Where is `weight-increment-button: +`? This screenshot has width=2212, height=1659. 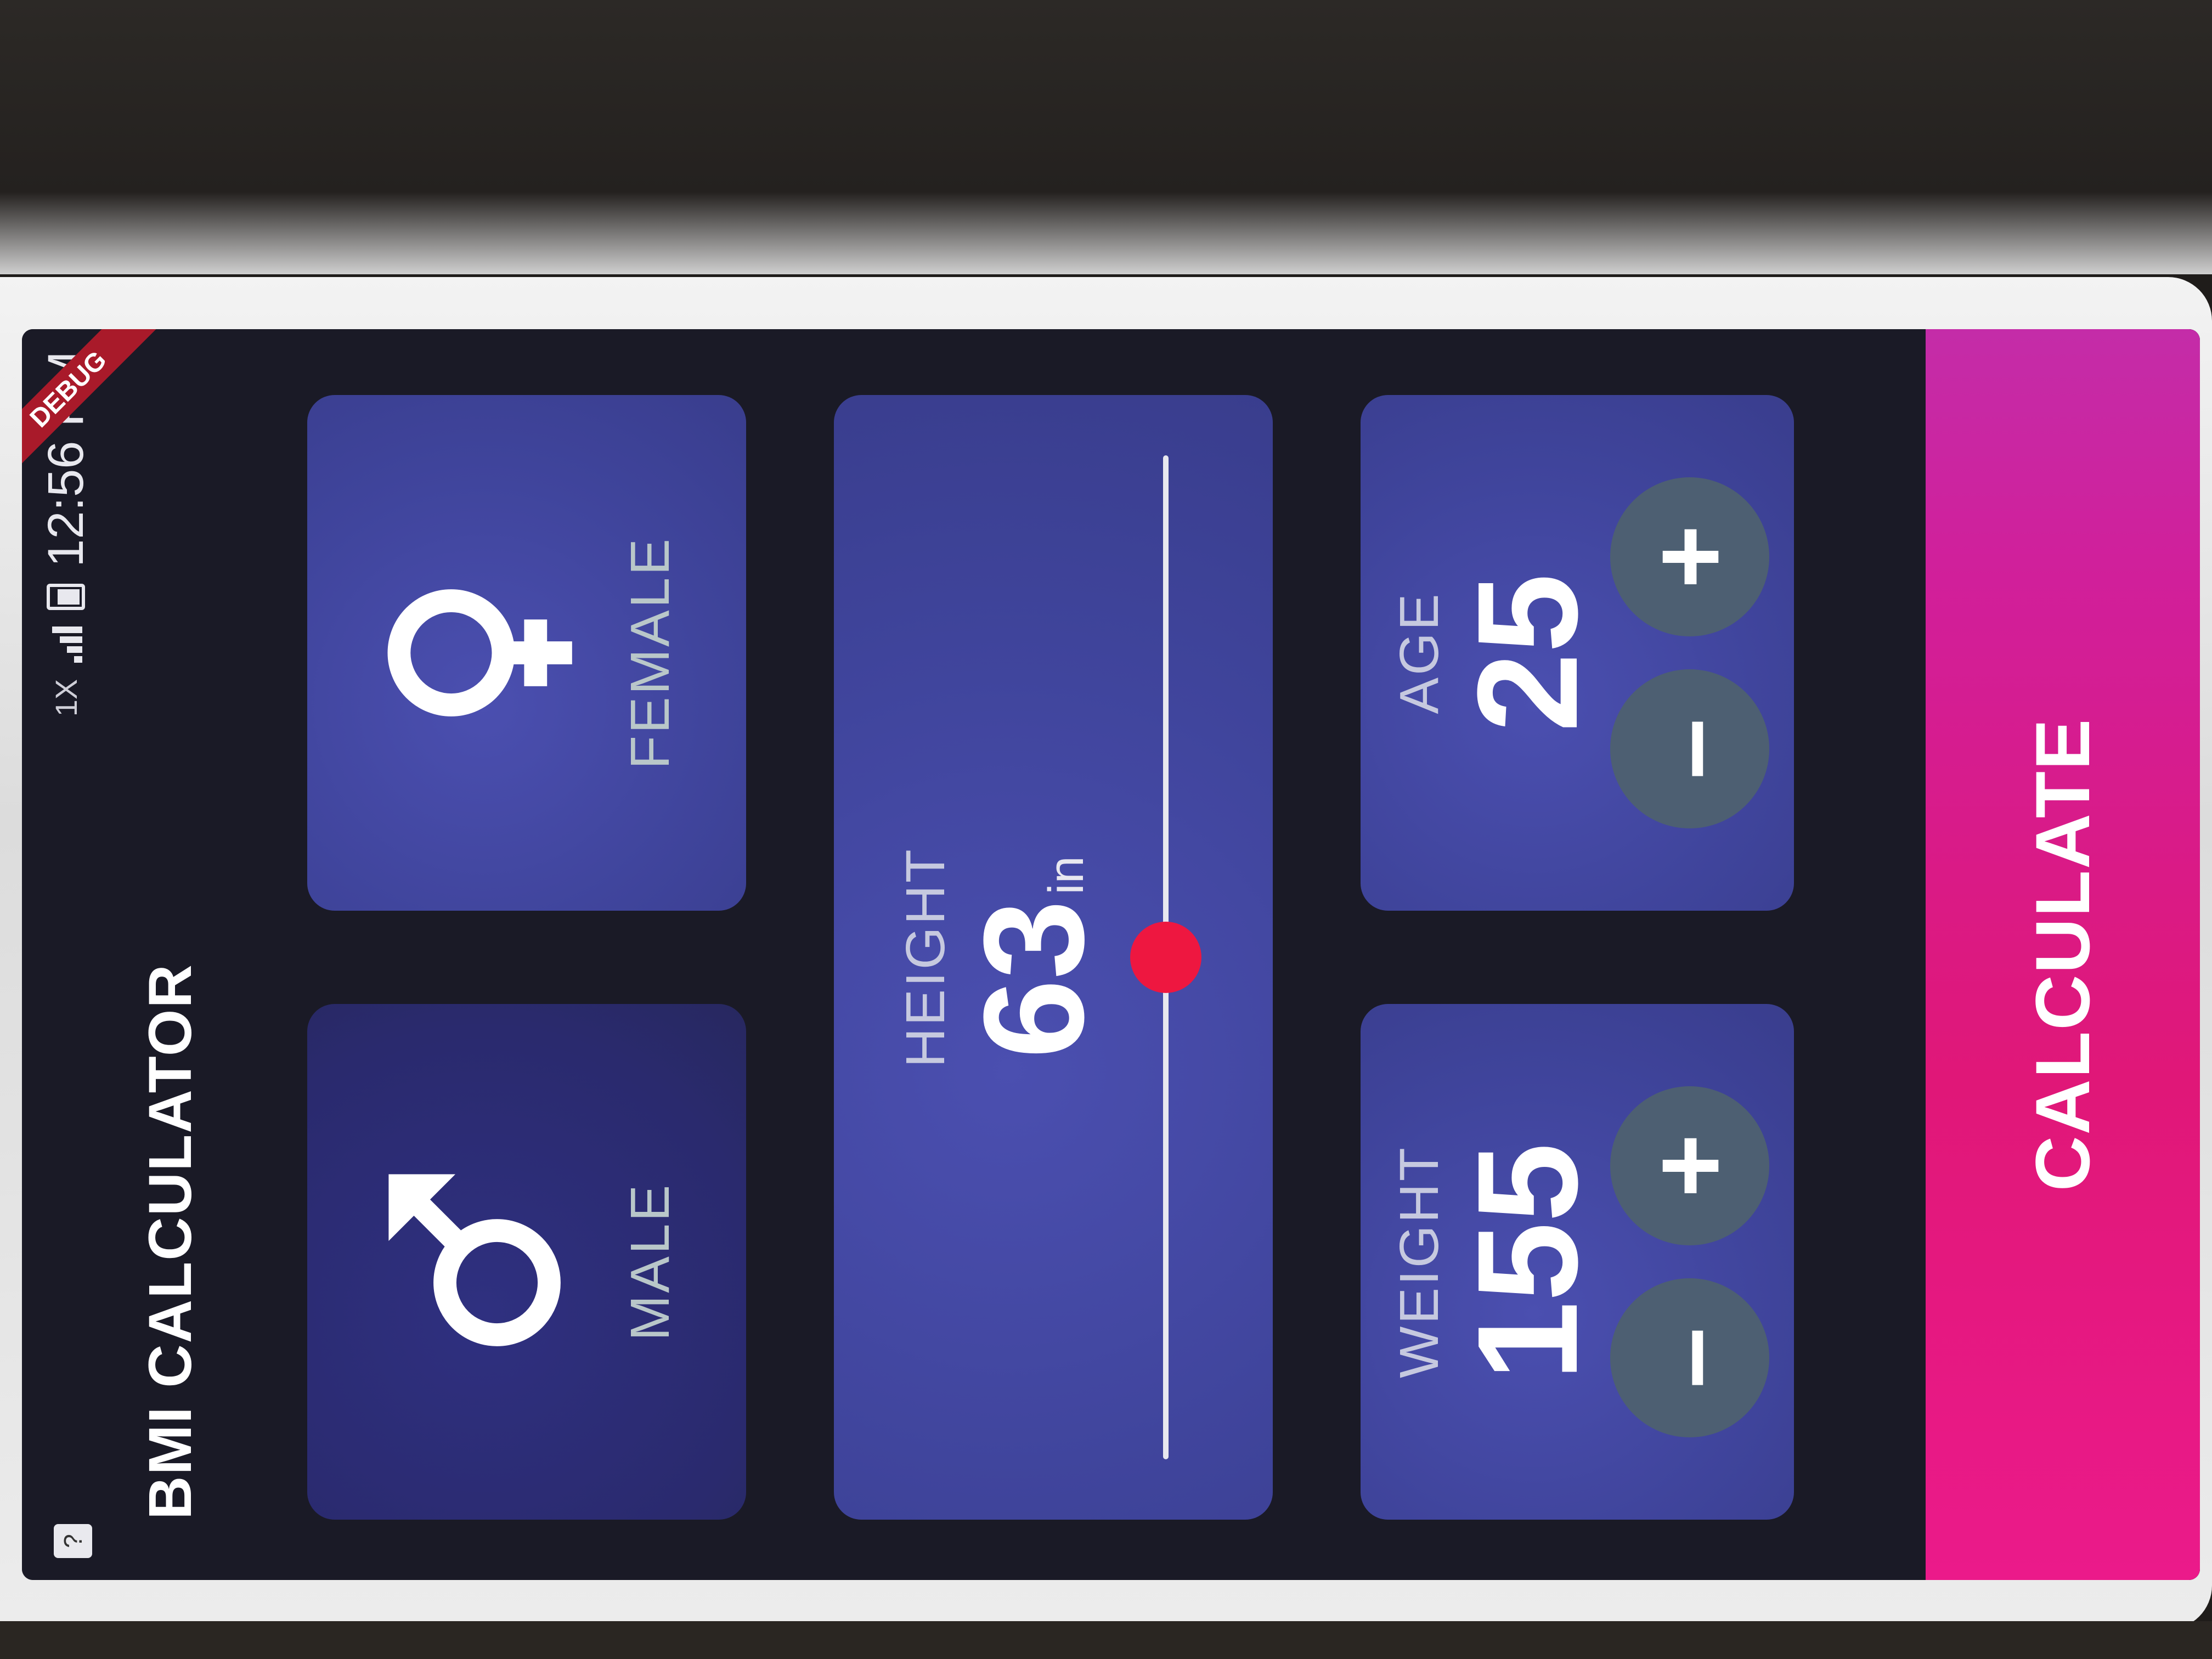 weight-increment-button: + is located at coordinates (1689, 1166).